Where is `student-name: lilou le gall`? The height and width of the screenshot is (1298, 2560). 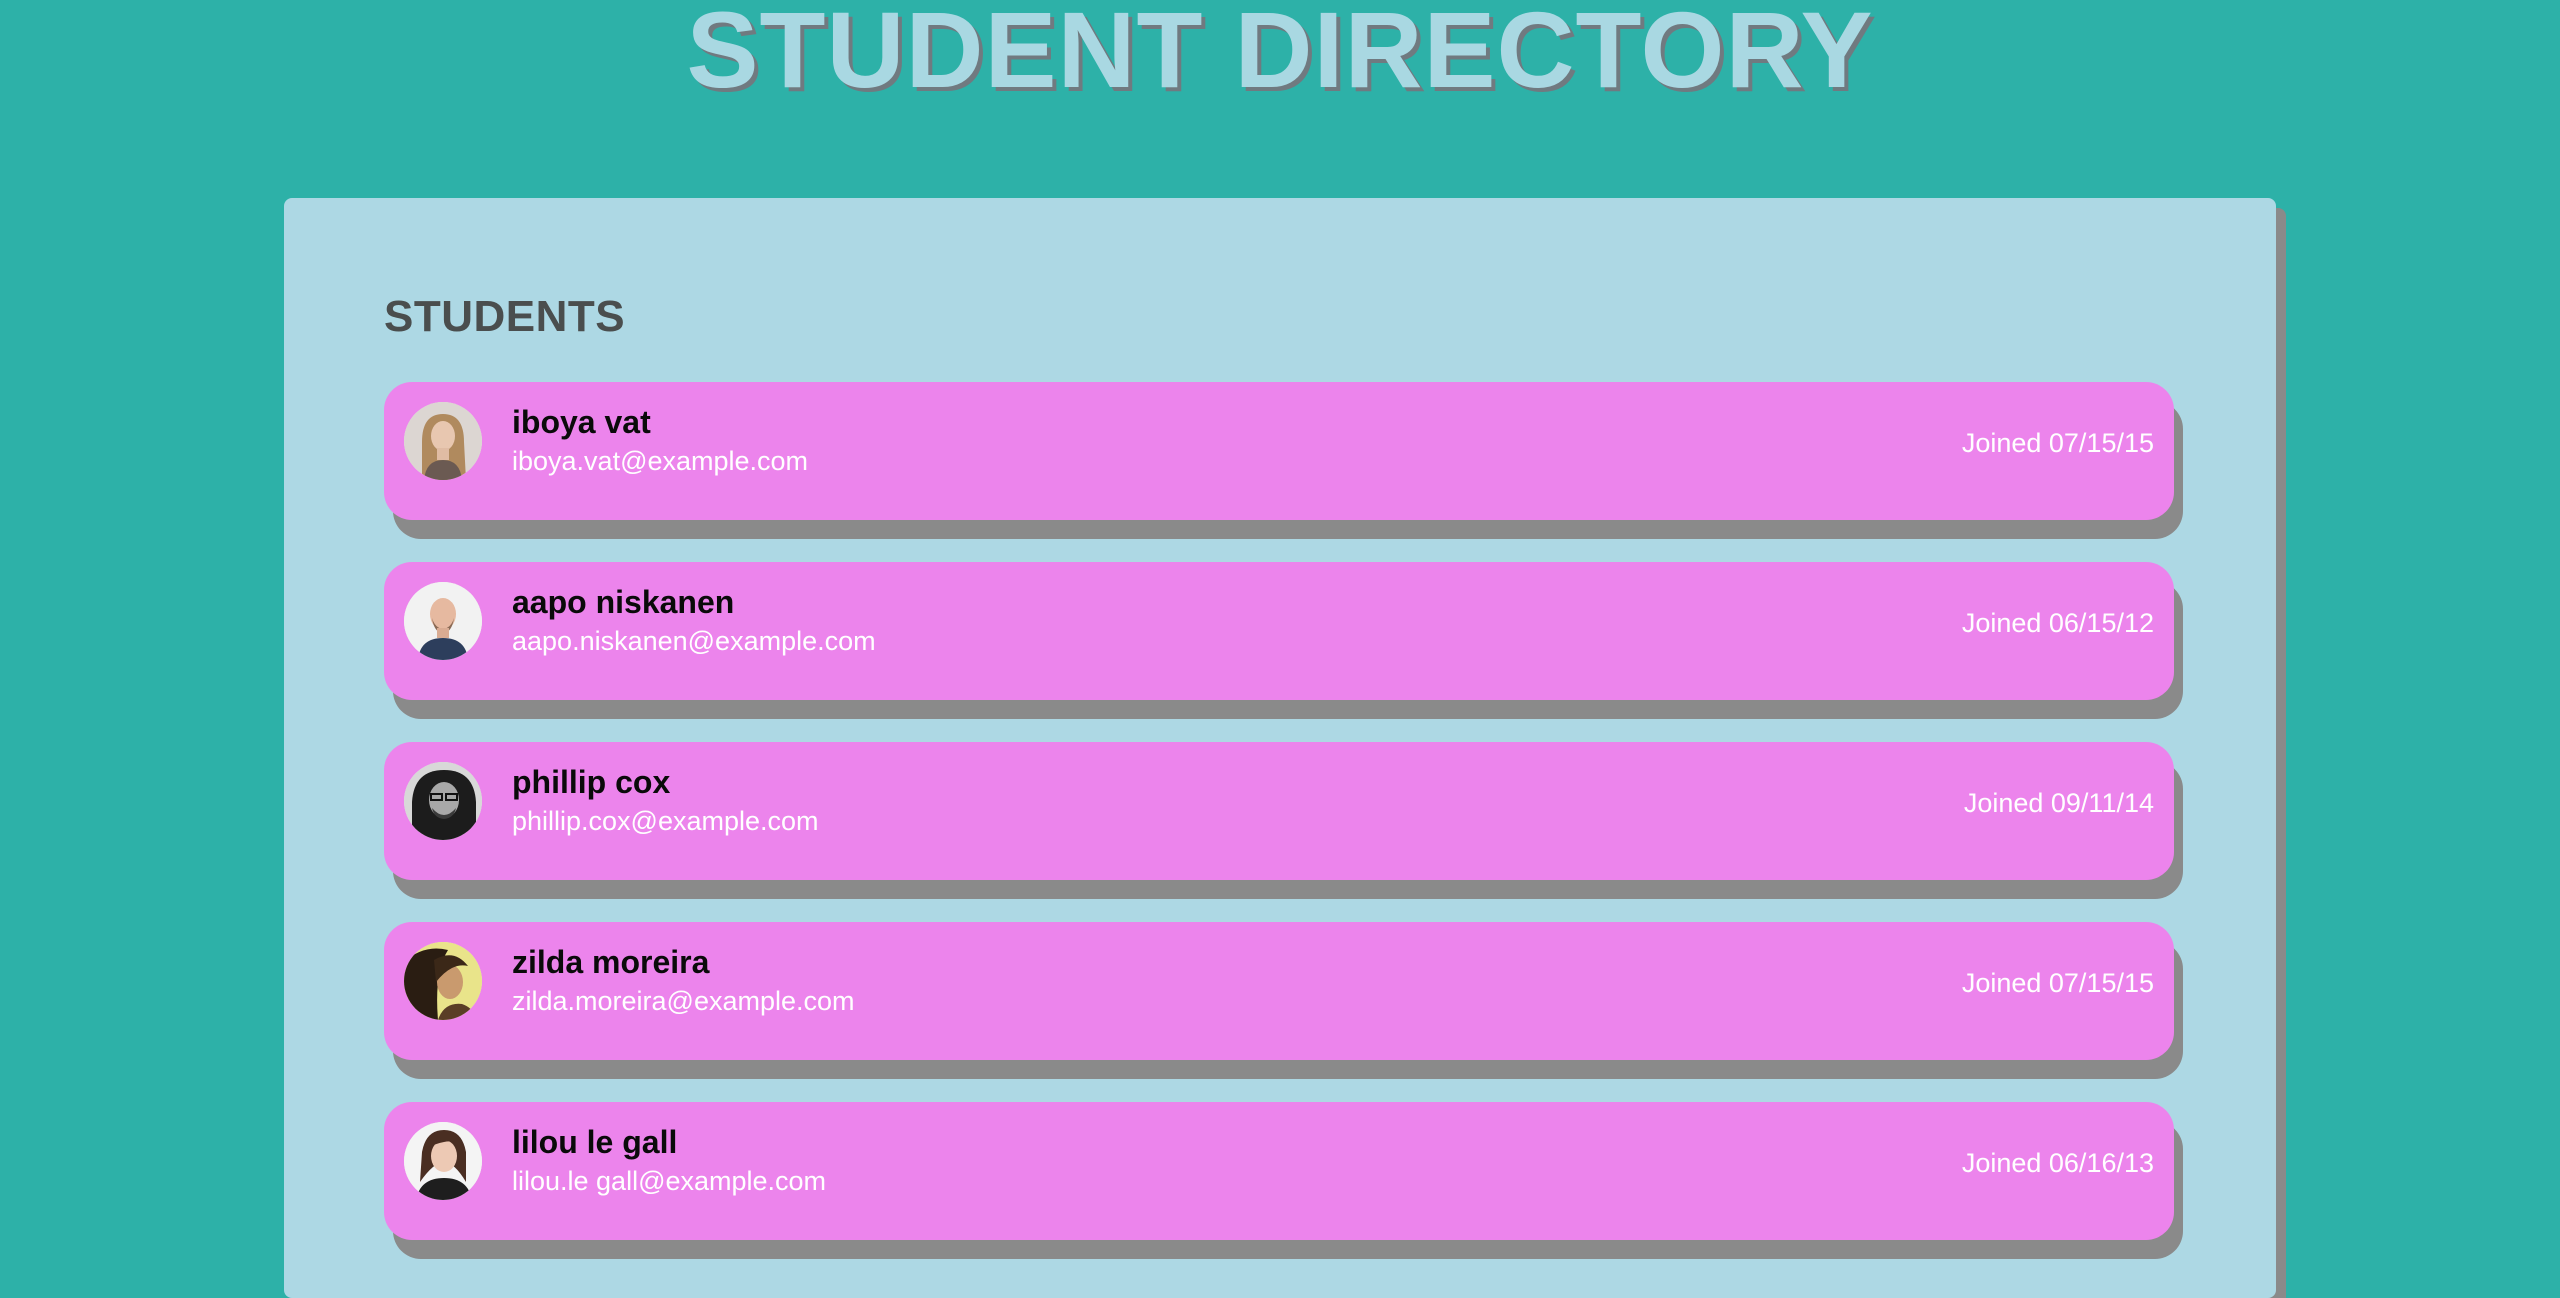
student-name: lilou le gall is located at coordinates (595, 1142).